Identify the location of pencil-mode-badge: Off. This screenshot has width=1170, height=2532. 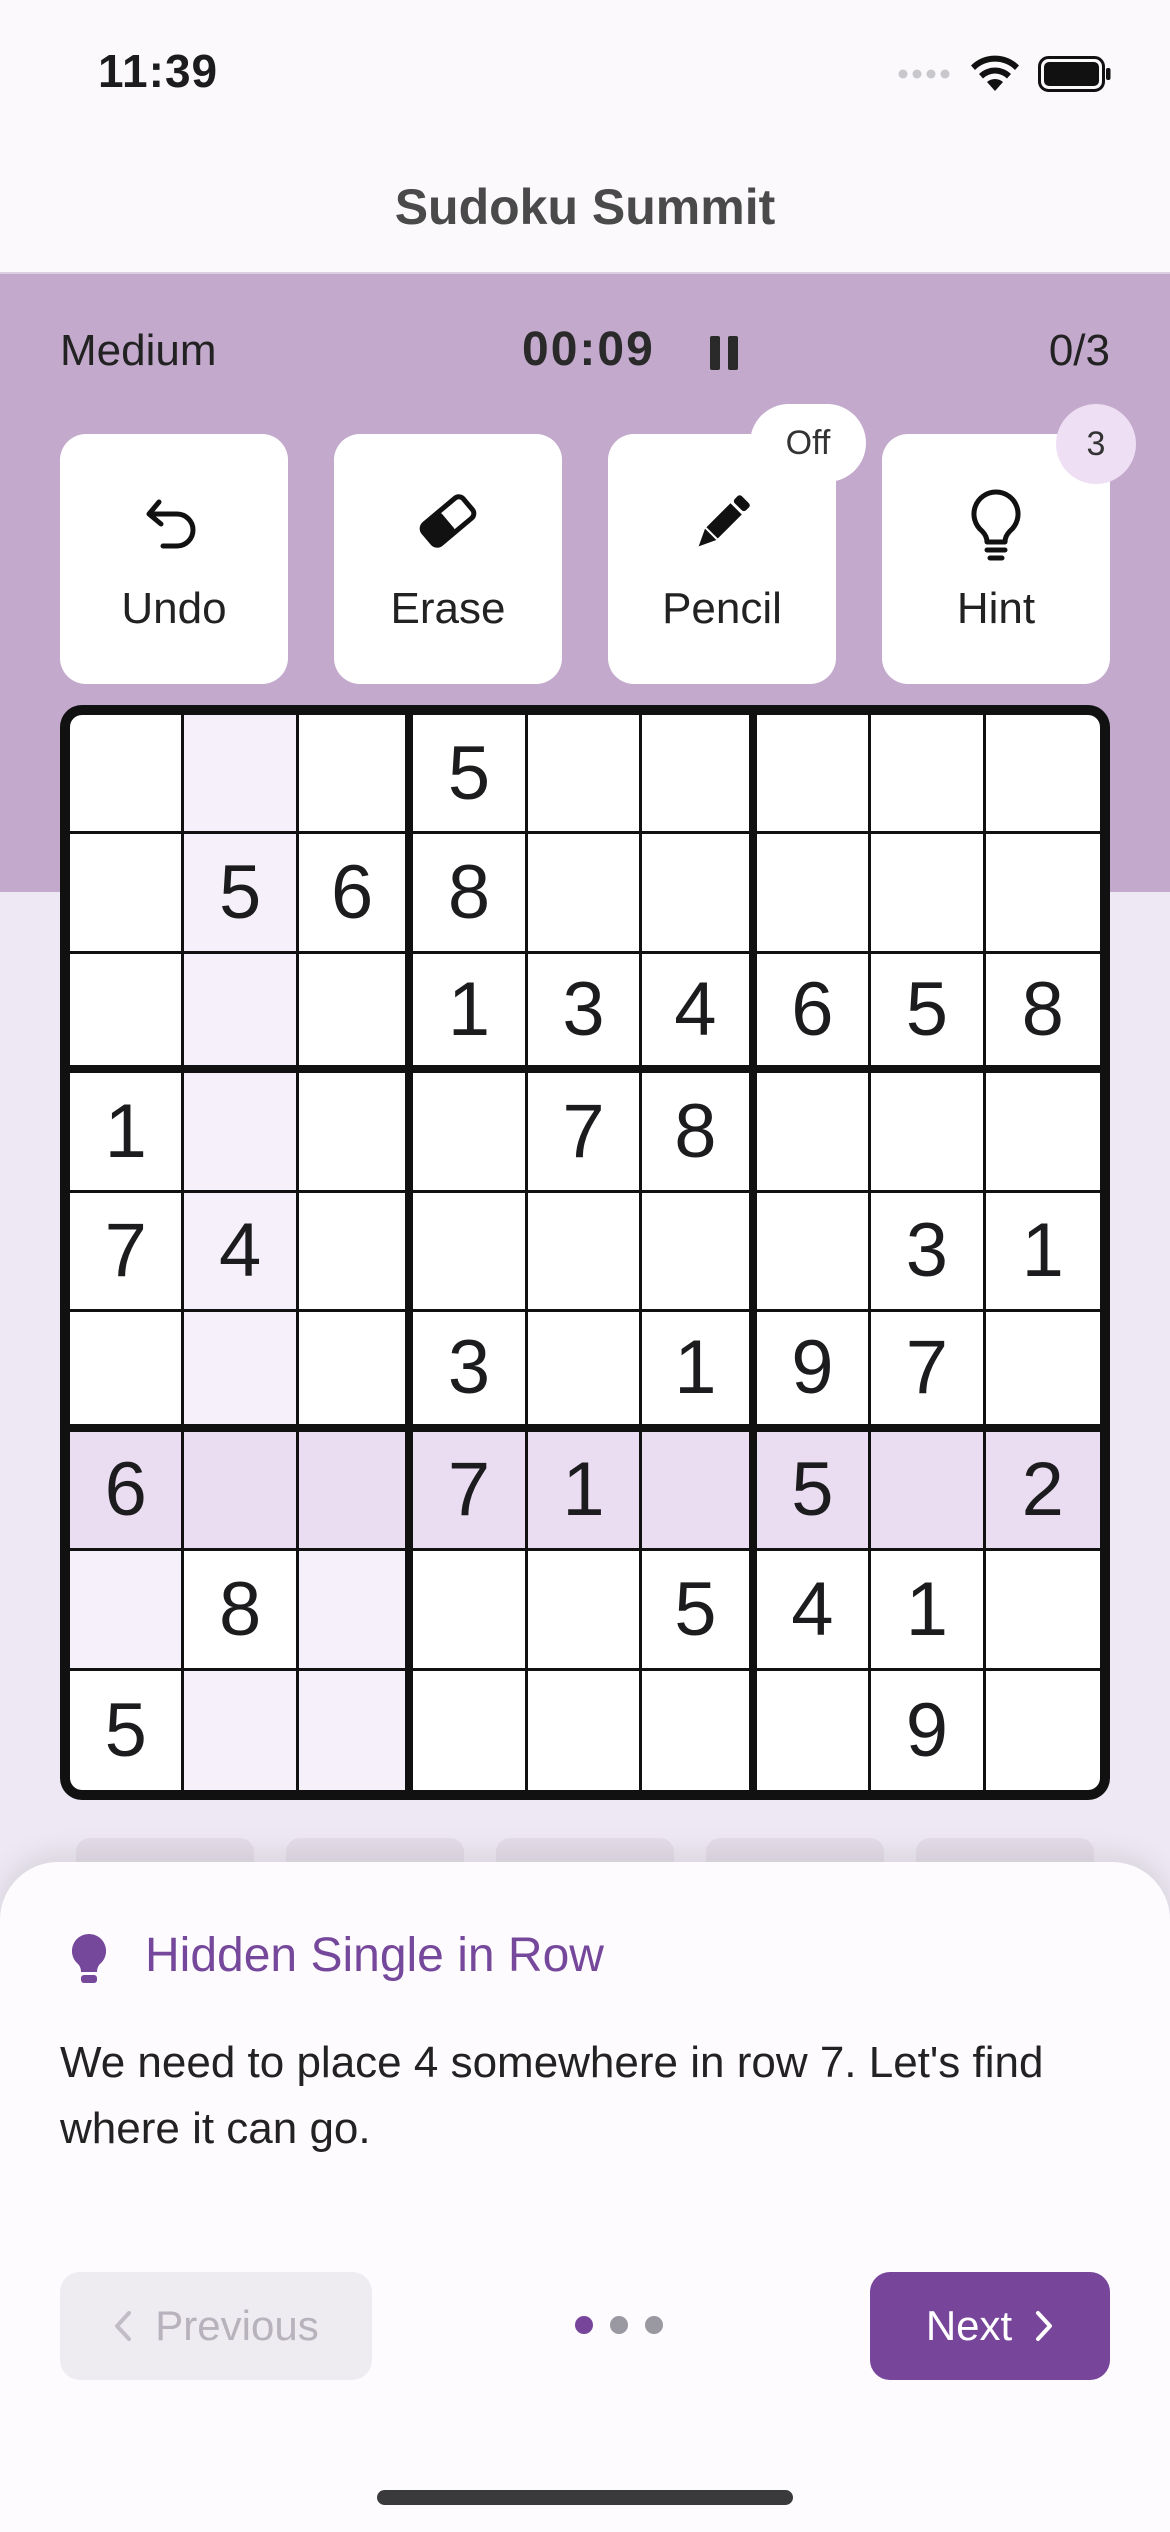
(808, 443).